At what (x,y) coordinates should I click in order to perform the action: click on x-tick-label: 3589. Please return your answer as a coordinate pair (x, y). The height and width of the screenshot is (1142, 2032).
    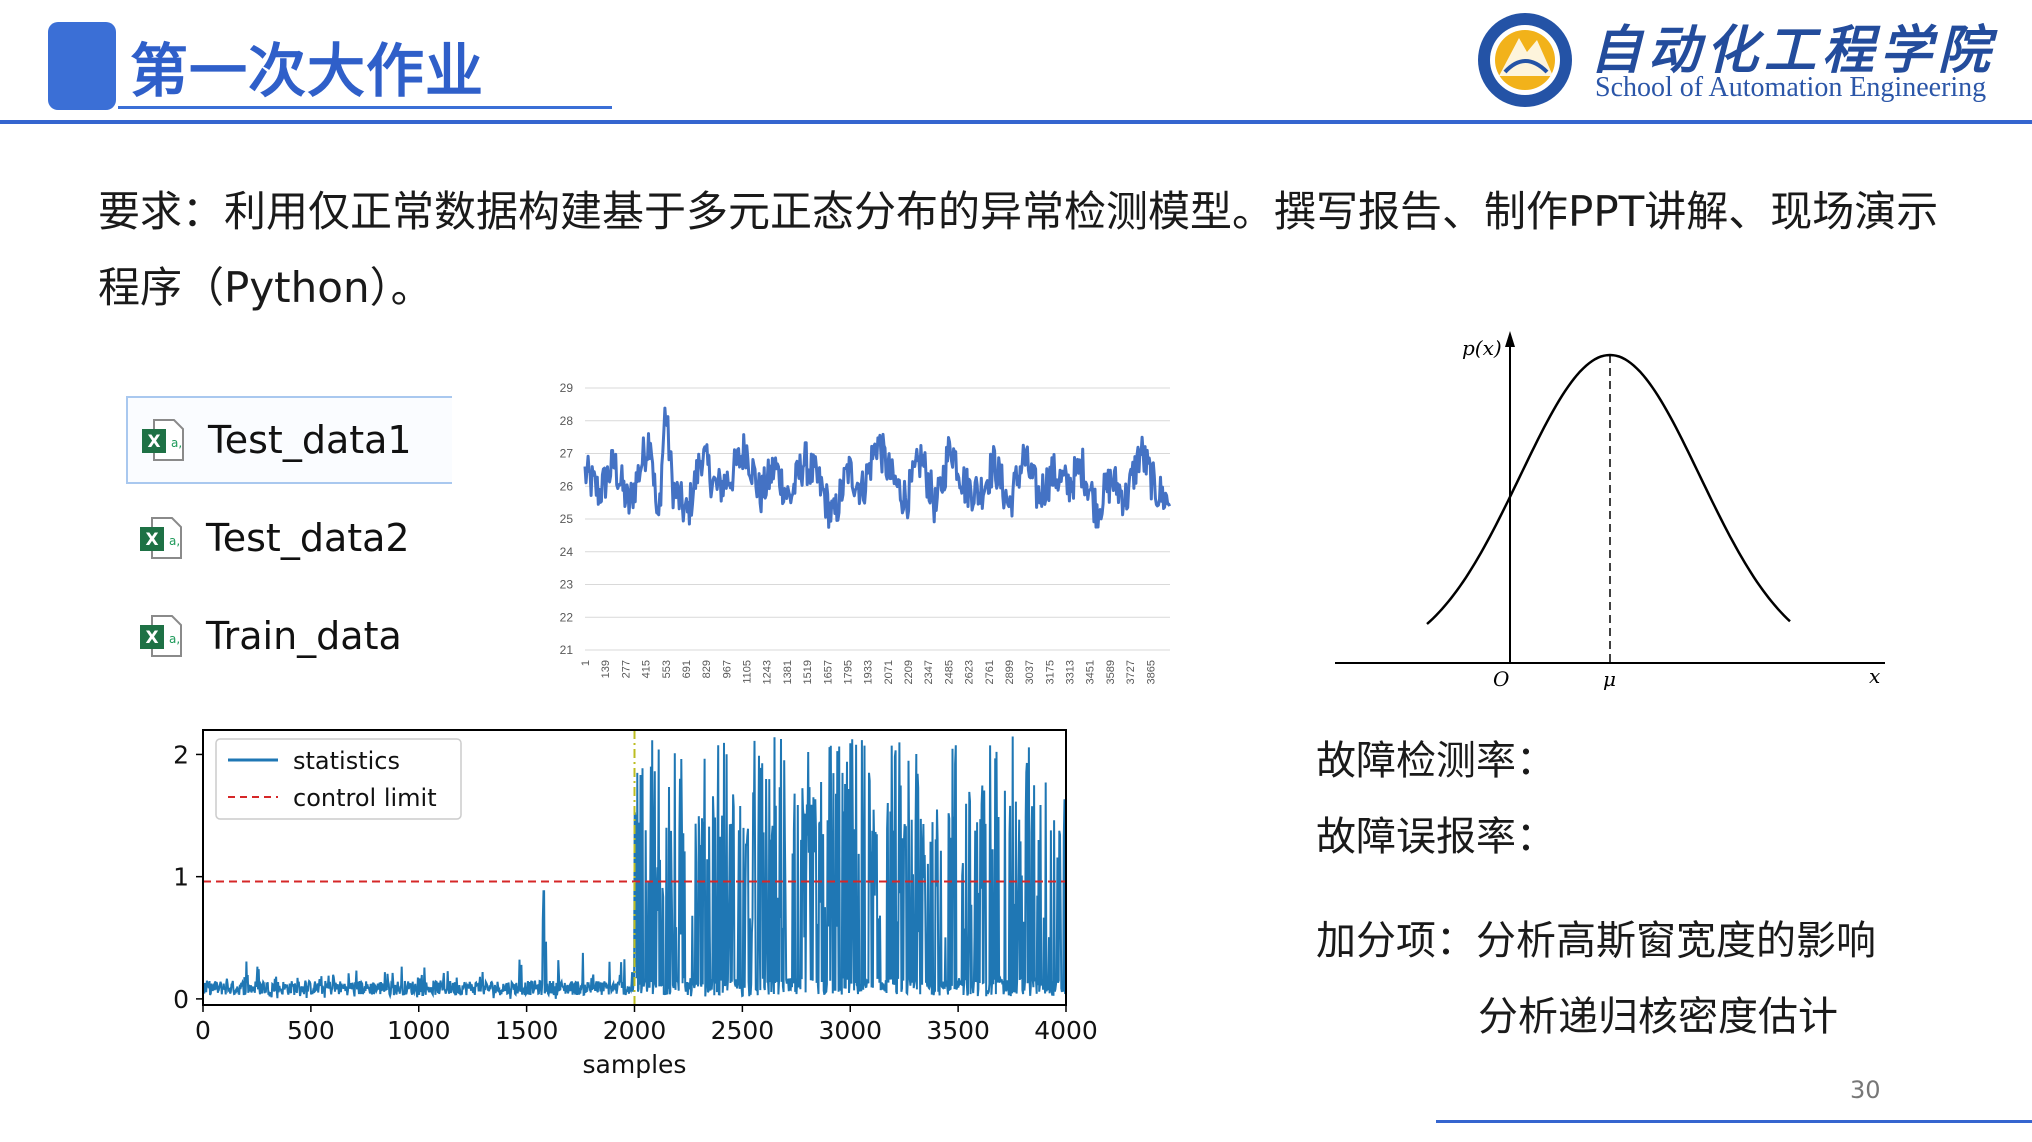
    Looking at the image, I should click on (1111, 672).